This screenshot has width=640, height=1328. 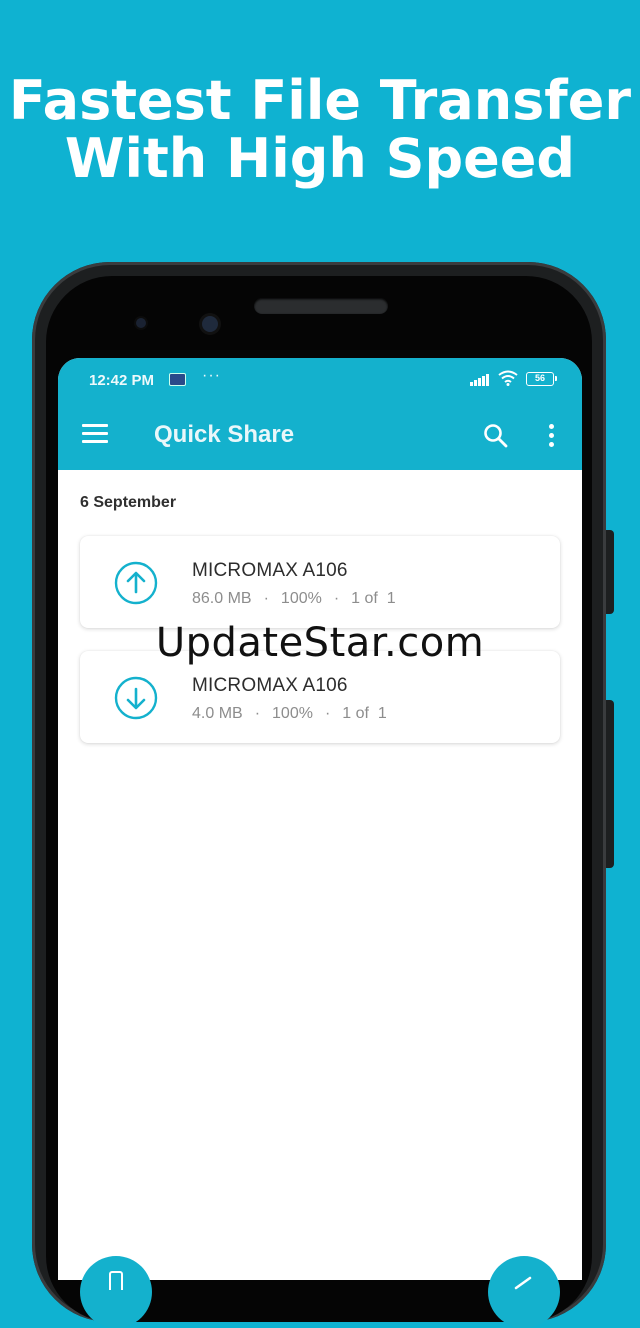 I want to click on share-arrow-icon, so click(x=523, y=1283).